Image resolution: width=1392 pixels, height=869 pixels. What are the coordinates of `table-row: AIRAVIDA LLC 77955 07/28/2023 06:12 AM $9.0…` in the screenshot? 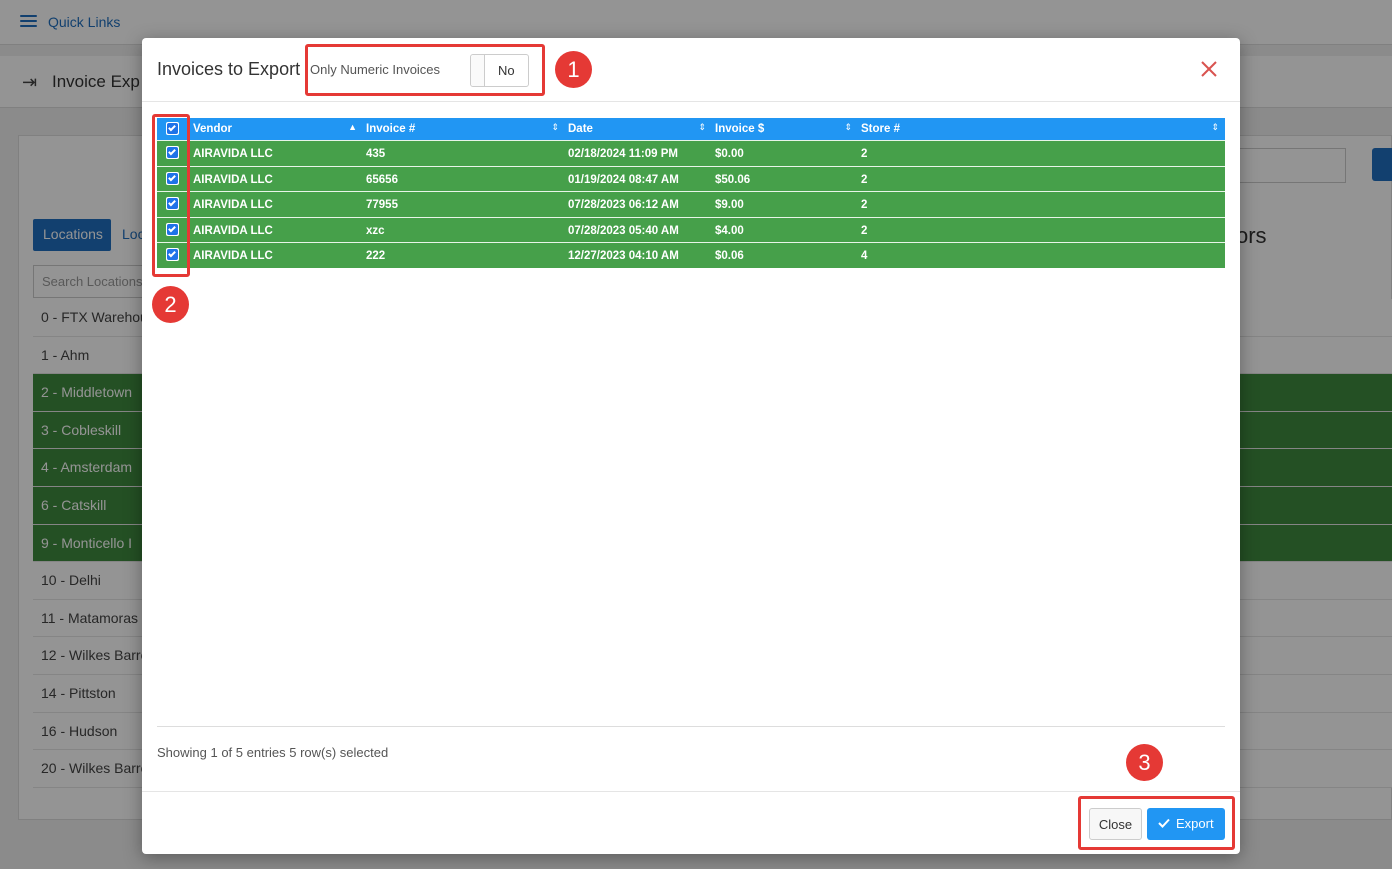 It's located at (691, 204).